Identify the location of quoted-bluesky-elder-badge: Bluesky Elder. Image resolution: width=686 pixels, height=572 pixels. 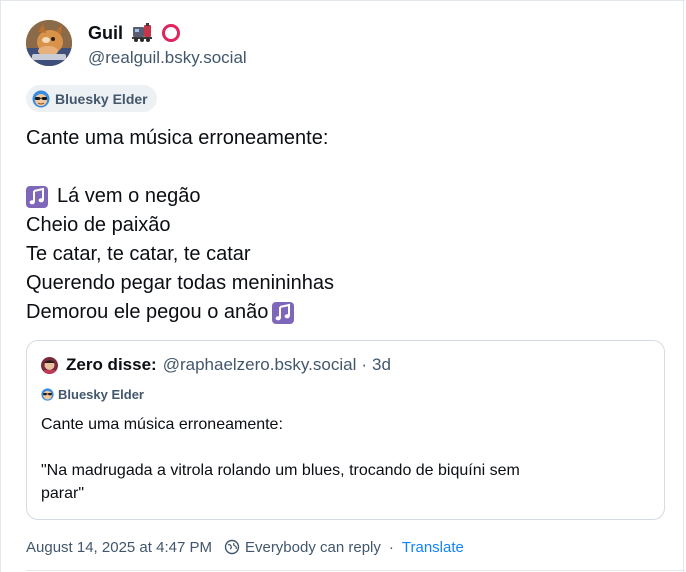
(92, 394).